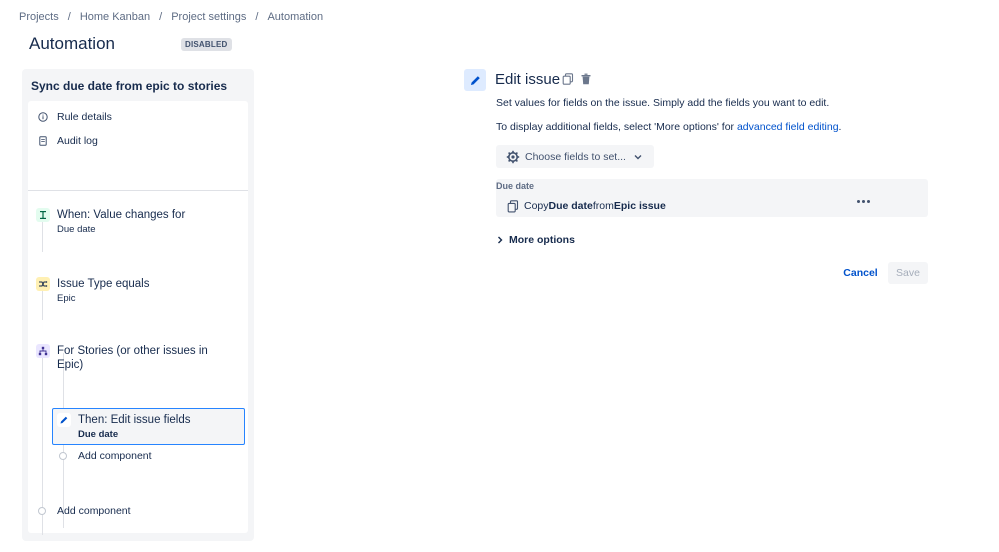 The width and height of the screenshot is (999, 552). I want to click on condition-icon, so click(43, 284).